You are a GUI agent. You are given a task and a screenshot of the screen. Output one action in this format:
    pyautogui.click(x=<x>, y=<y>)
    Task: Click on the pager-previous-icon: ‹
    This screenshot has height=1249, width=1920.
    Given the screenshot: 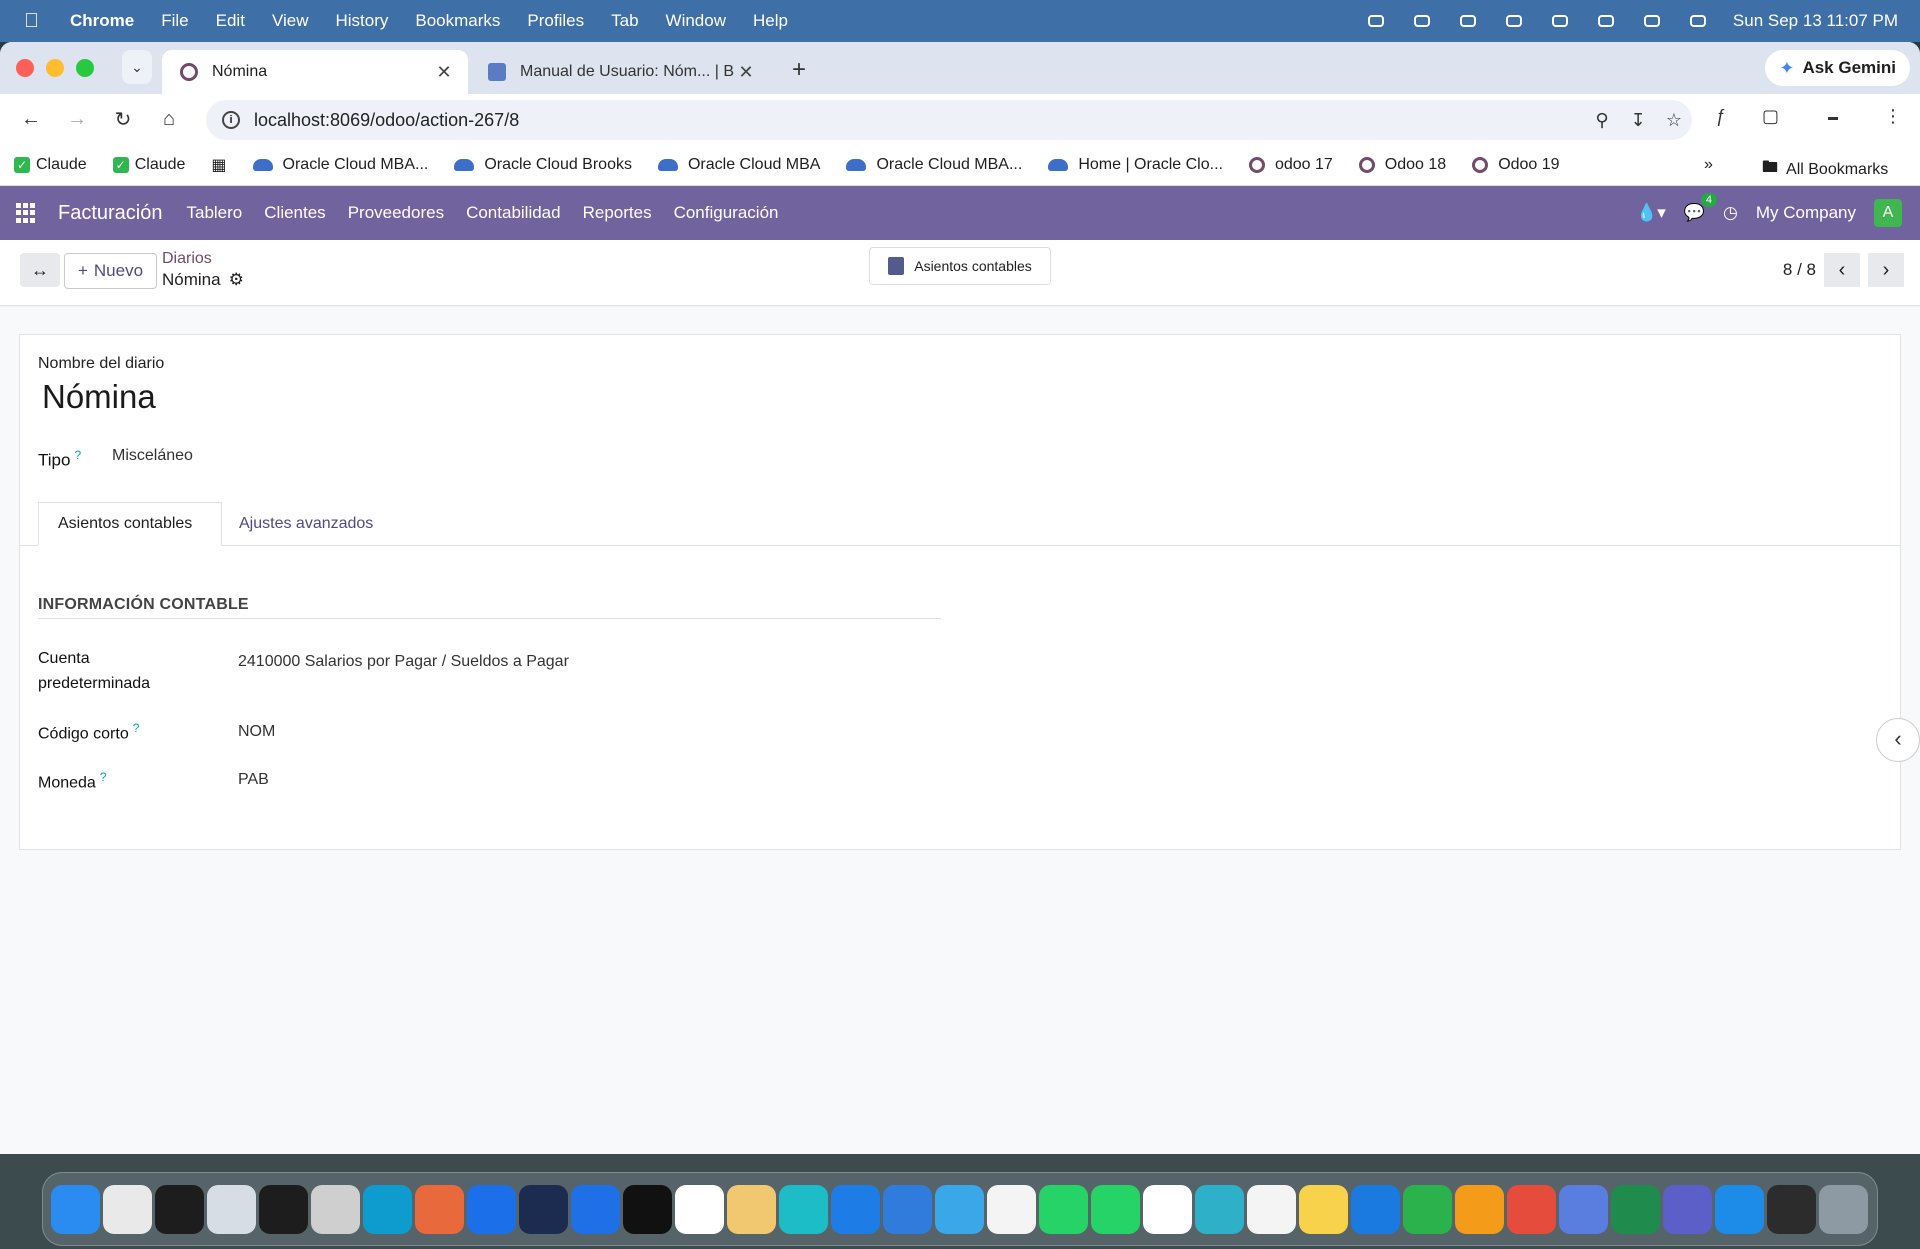 What is the action you would take?
    pyautogui.click(x=1842, y=270)
    